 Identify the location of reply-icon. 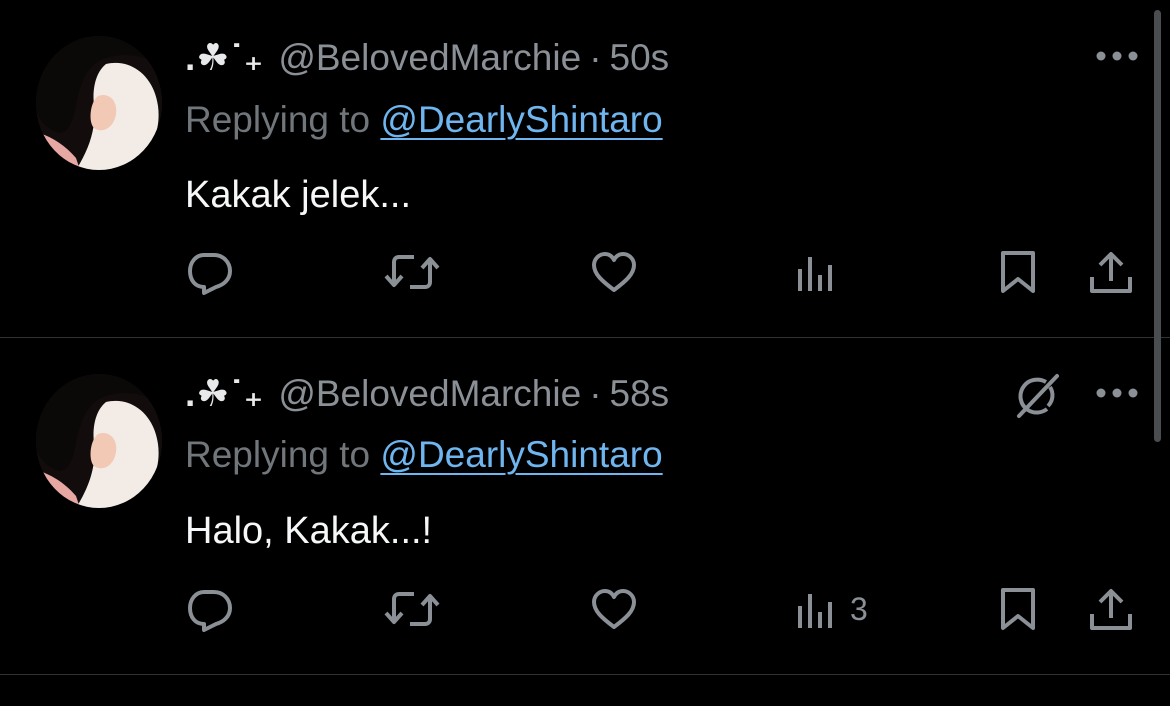
(210, 611).